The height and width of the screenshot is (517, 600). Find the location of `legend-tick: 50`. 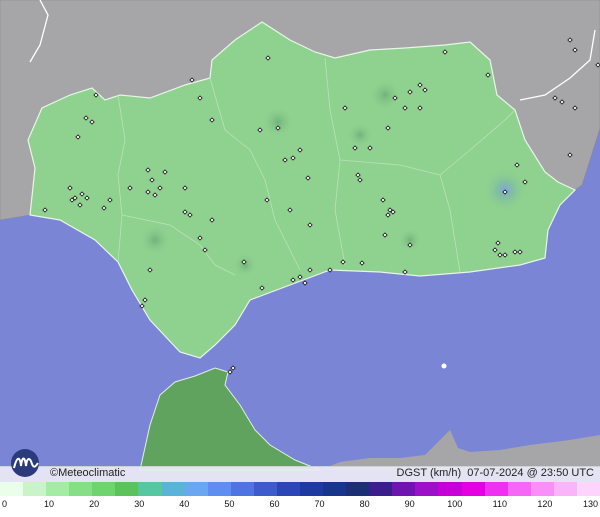

legend-tick: 50 is located at coordinates (229, 504).